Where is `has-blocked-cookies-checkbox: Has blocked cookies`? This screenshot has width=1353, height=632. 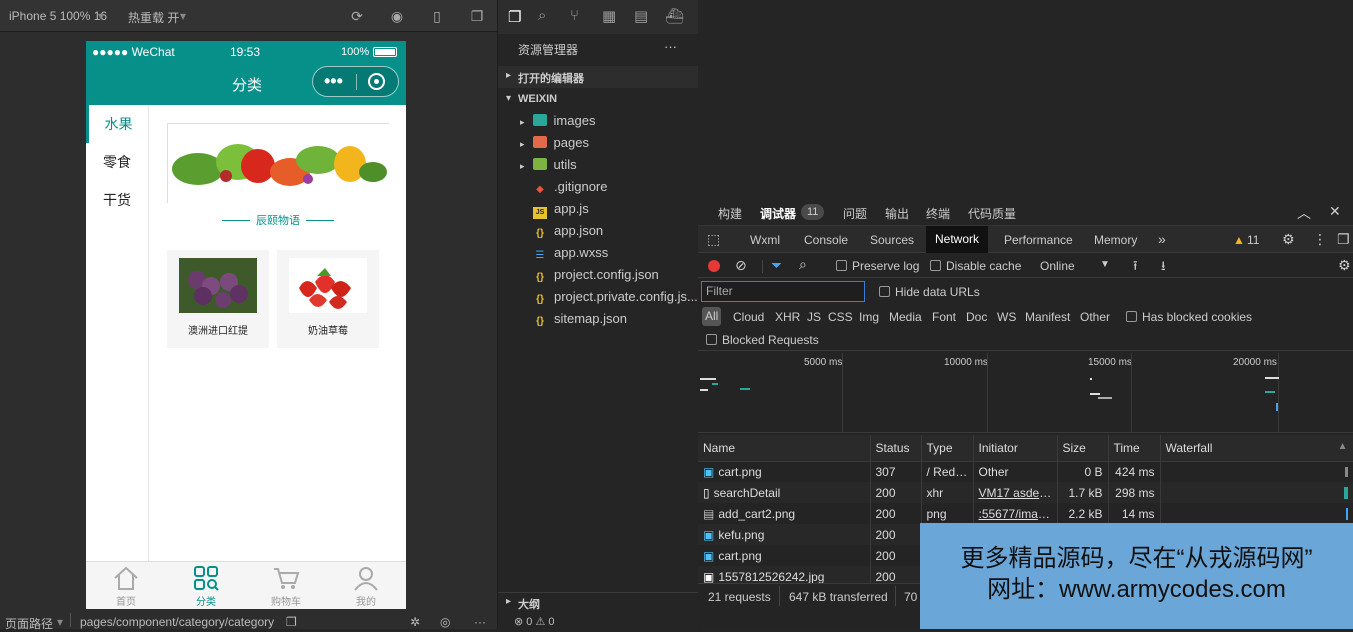
has-blocked-cookies-checkbox: Has blocked cookies is located at coordinates (1189, 317).